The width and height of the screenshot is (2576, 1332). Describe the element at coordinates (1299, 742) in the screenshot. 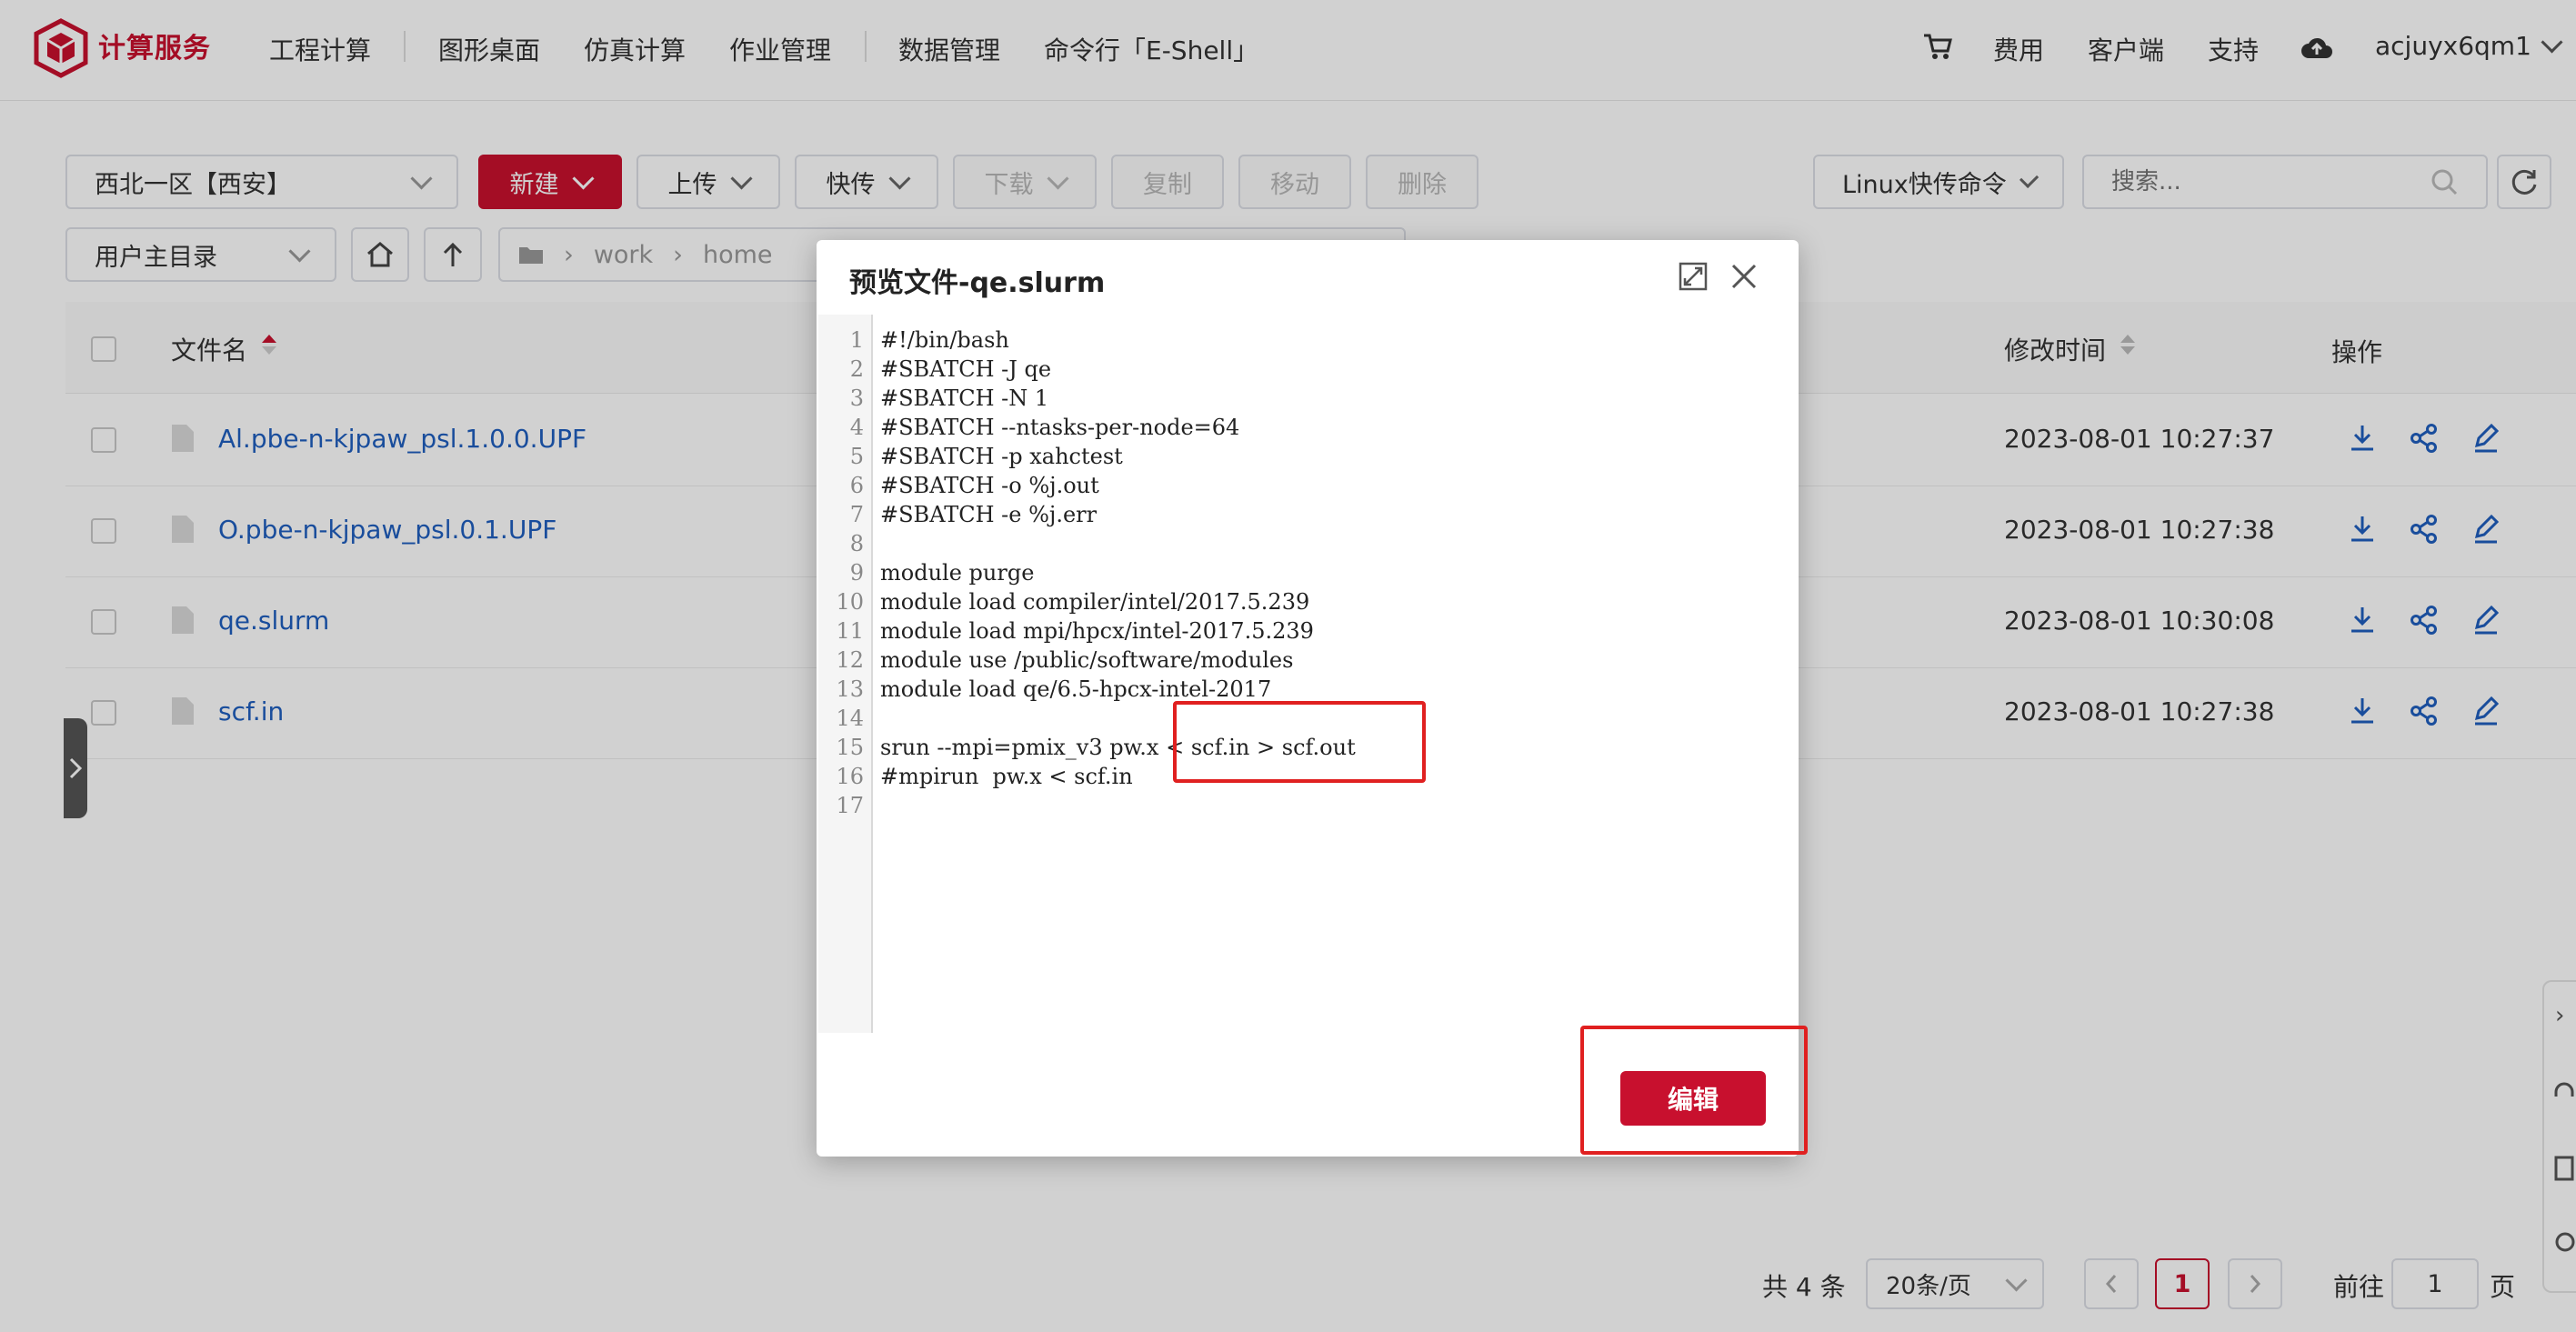

I see `highlight-box-redirect` at that location.